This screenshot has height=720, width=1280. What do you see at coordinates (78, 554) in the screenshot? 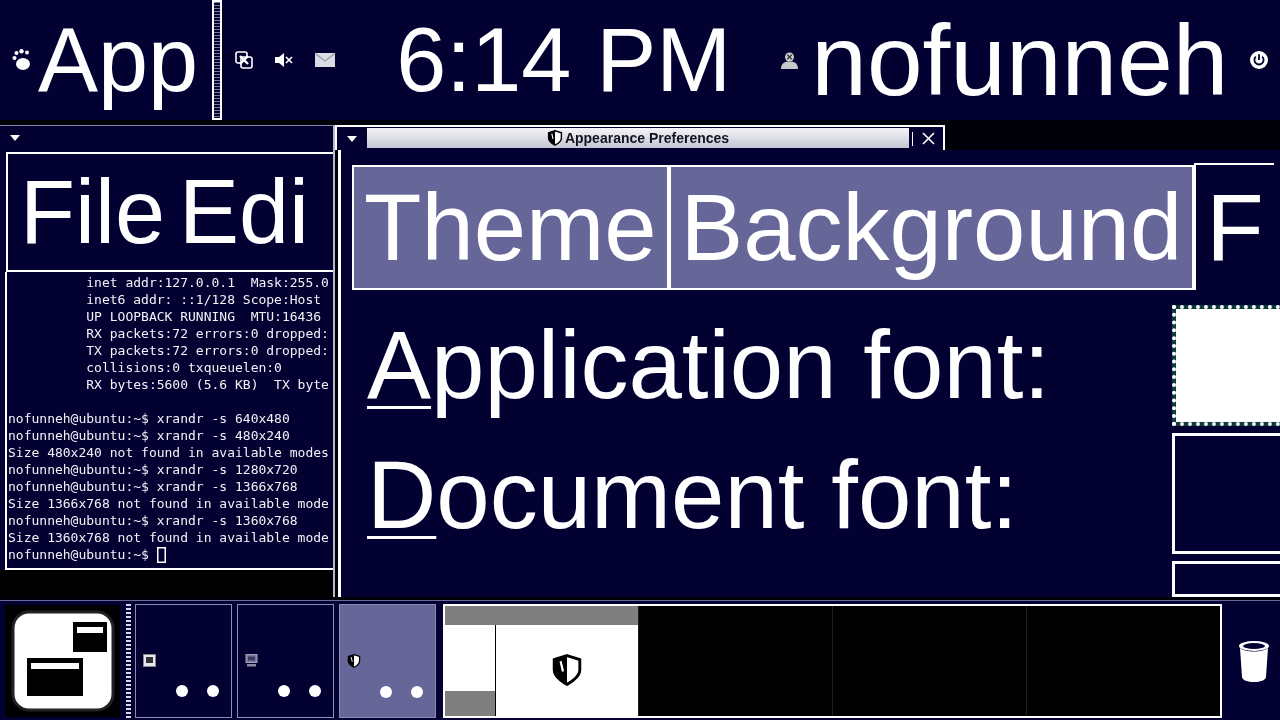
I see `prompt-line: nofunneh@ubuntu:~$` at bounding box center [78, 554].